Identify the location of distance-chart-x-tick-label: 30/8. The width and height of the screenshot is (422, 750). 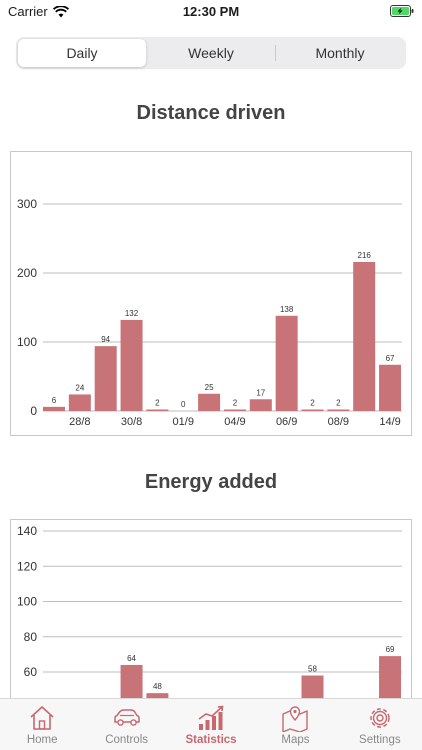
(131, 422).